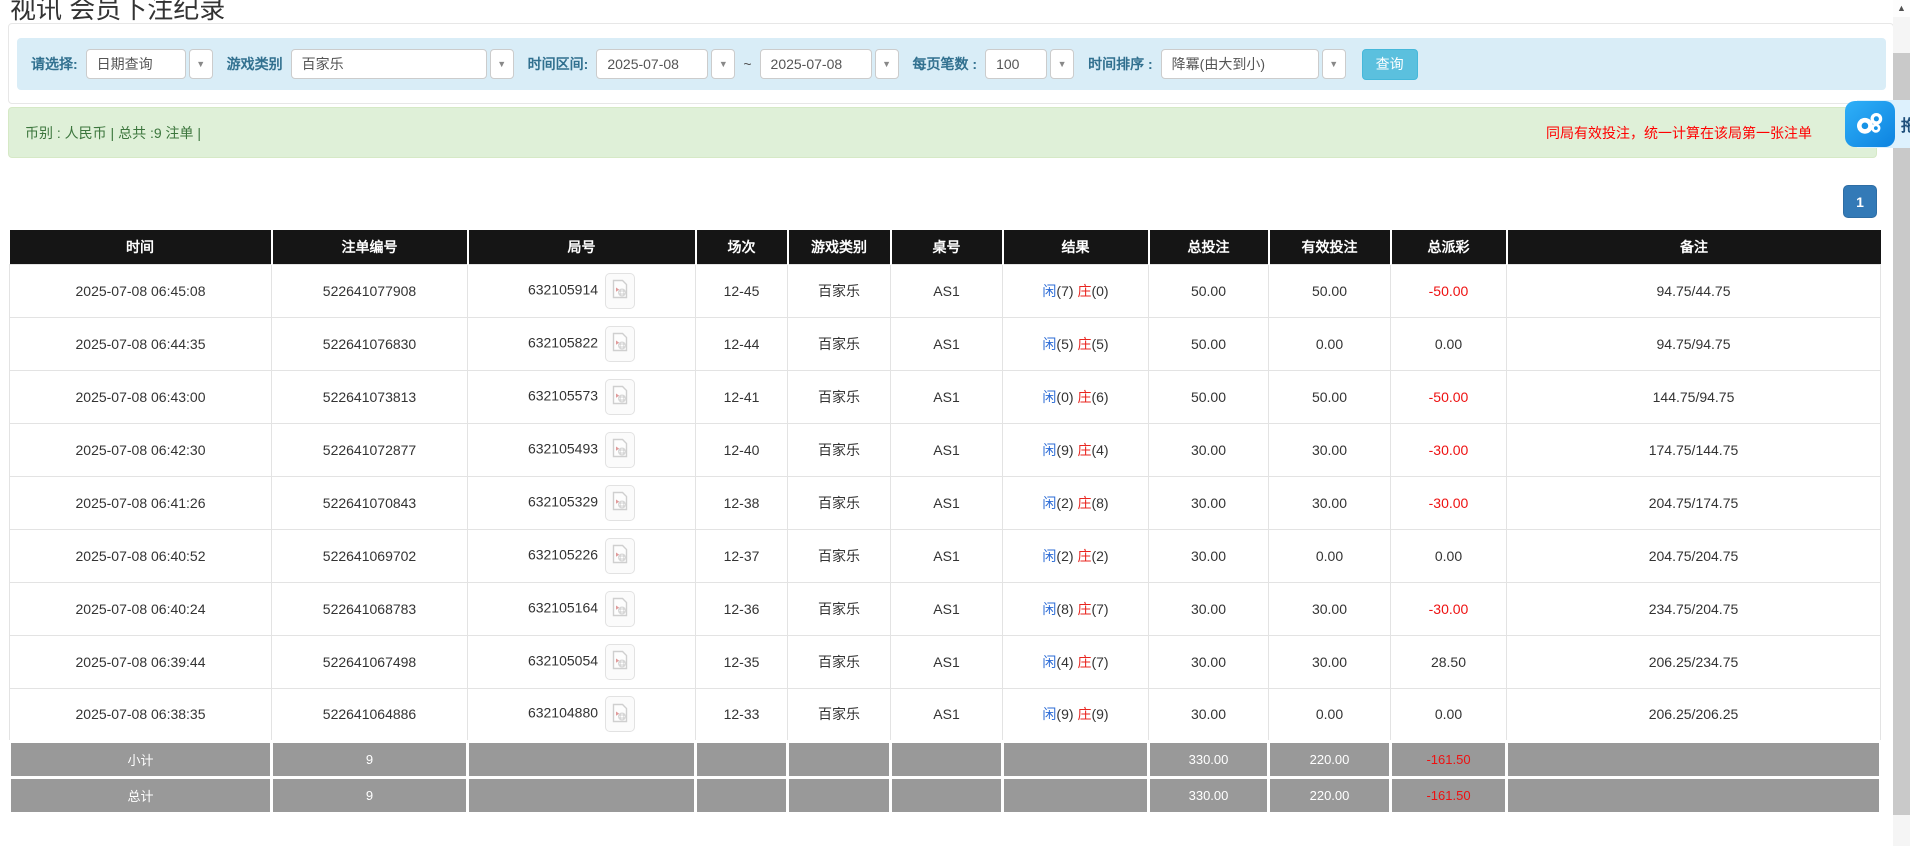 The width and height of the screenshot is (1910, 846). What do you see at coordinates (741, 290) in the screenshot?
I see `cell-session: 12-45` at bounding box center [741, 290].